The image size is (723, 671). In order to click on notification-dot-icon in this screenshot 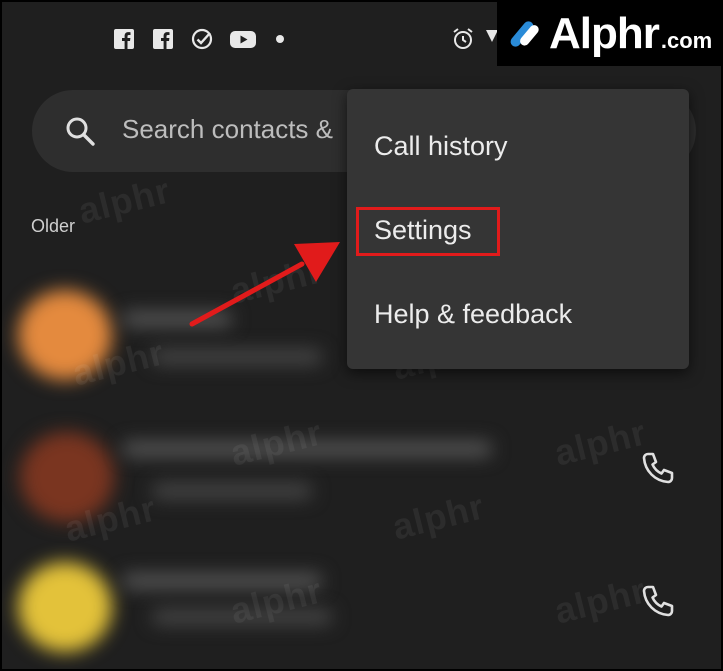, I will do `click(280, 39)`.